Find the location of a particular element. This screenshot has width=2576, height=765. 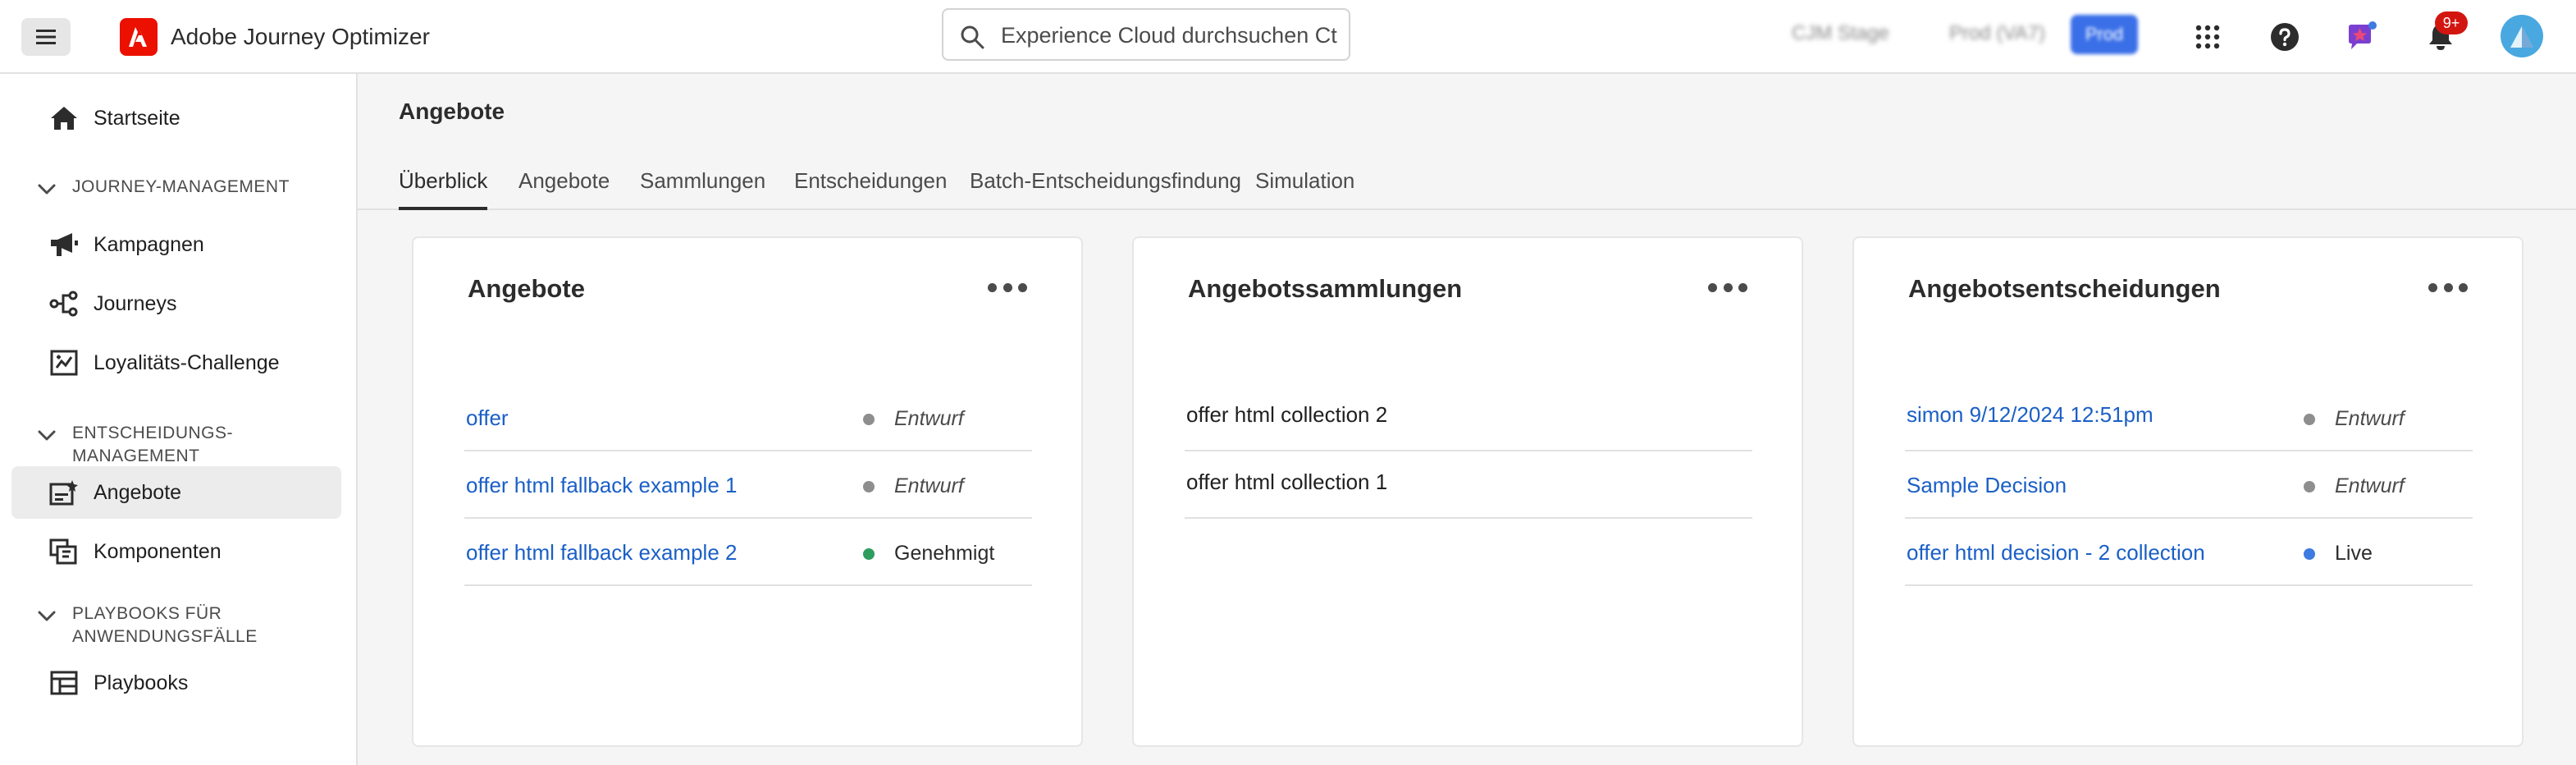

sidebar-item-label: Komponenten is located at coordinates (158, 551).